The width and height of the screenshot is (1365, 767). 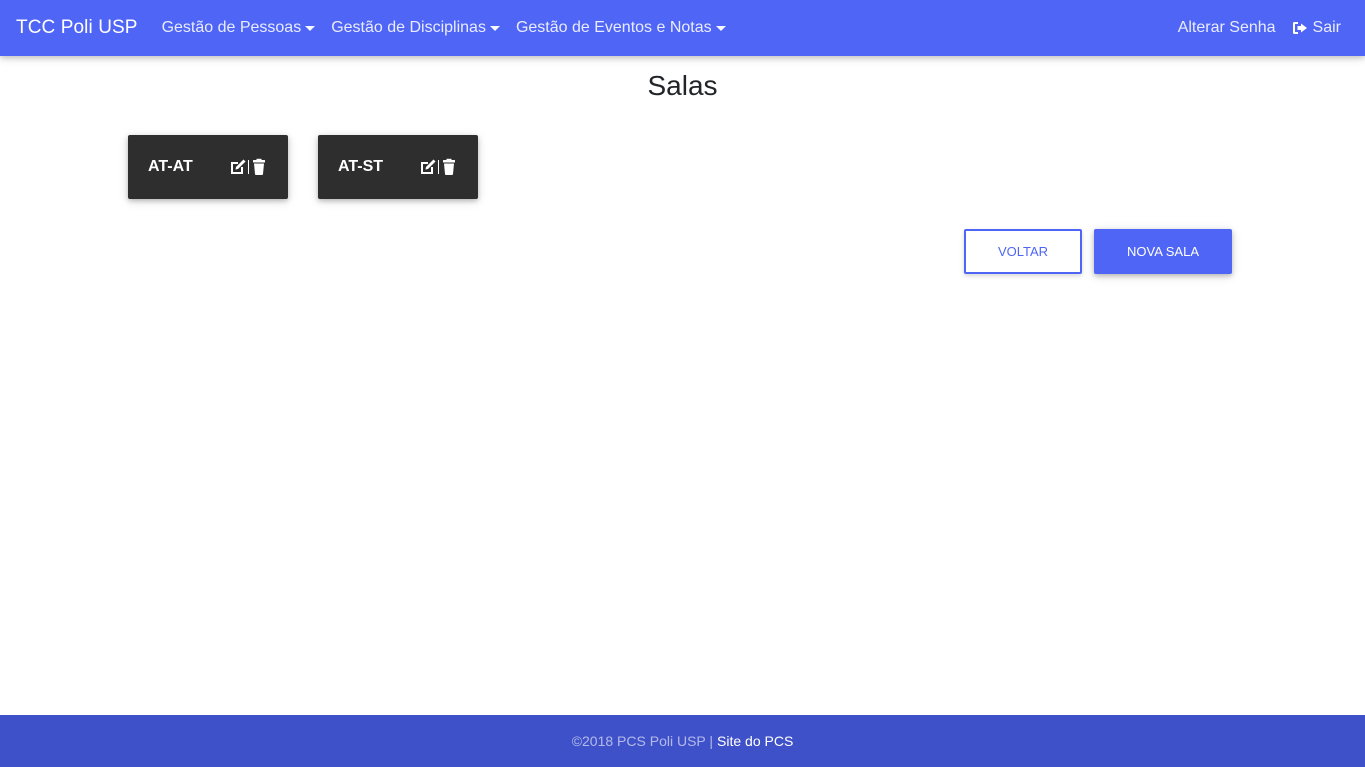 I want to click on nav-right: Alterar Senha Sair, so click(x=1263, y=28).